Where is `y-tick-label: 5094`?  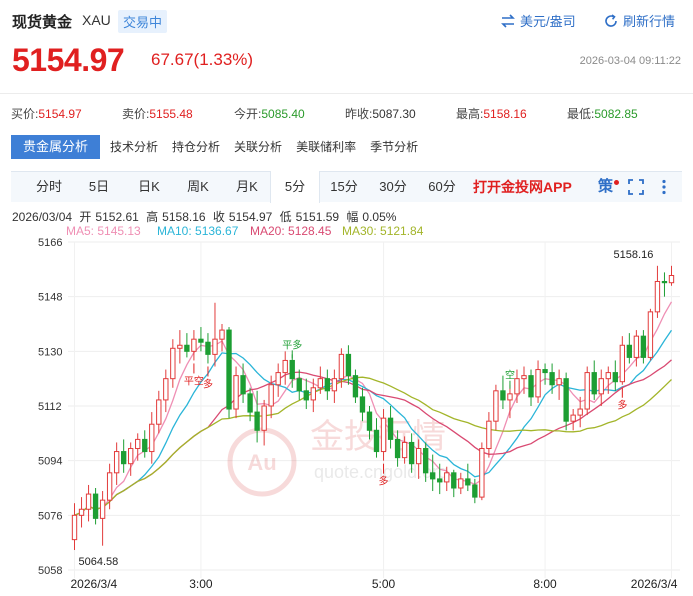 y-tick-label: 5094 is located at coordinates (50, 462).